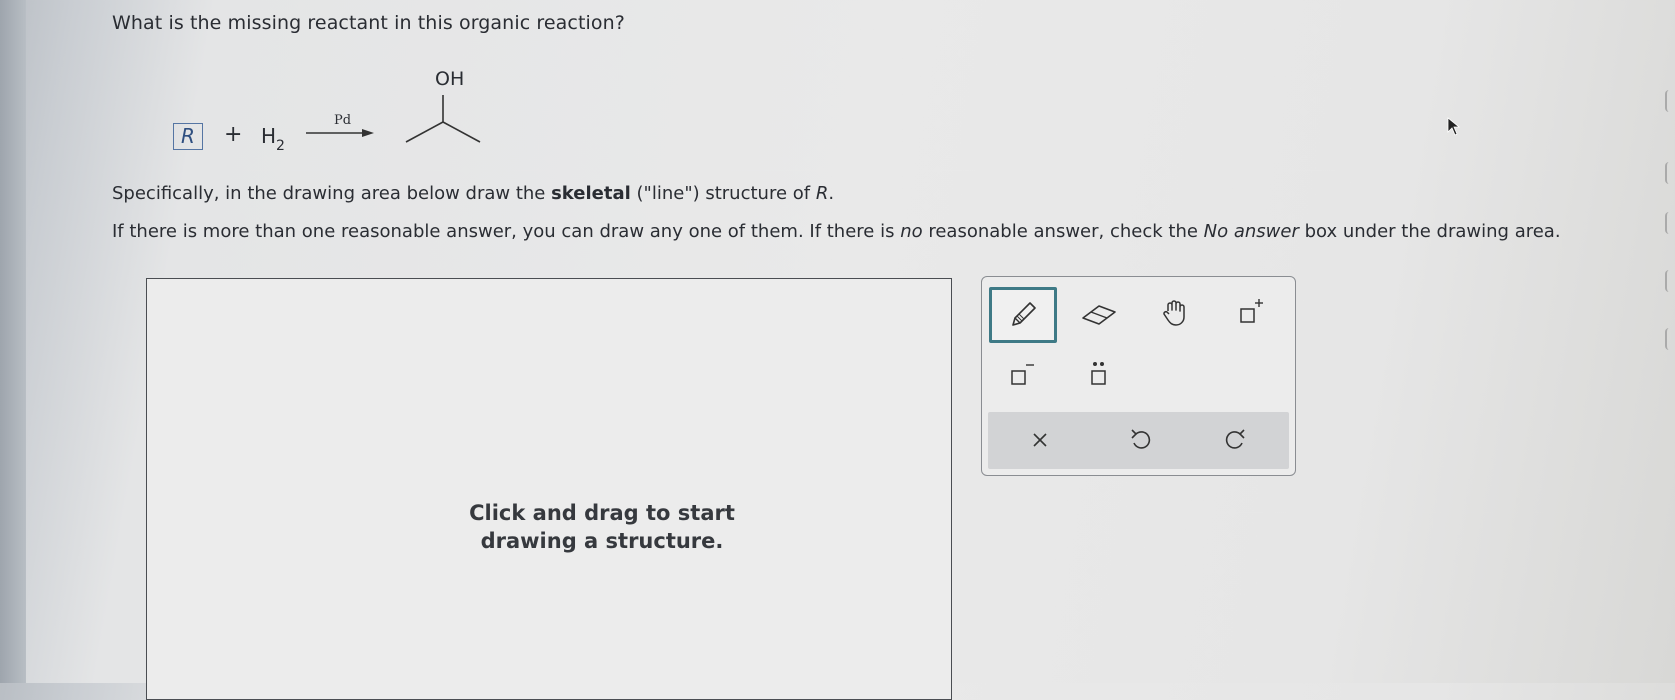 This screenshot has width=1675, height=700. Describe the element at coordinates (273, 139) in the screenshot. I see `hydrogen-label: H2` at that location.